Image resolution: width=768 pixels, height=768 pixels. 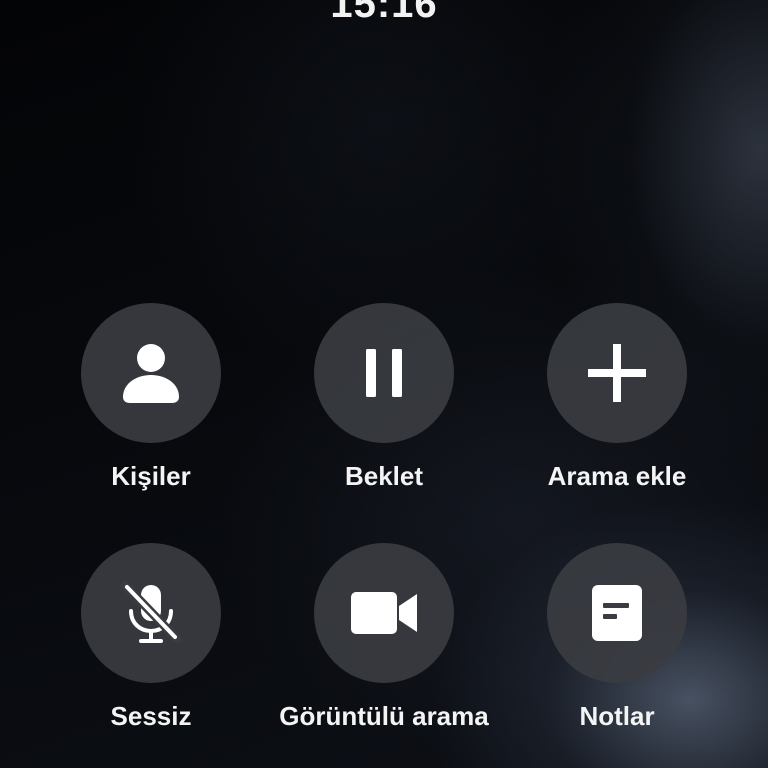 I want to click on note-icon, so click(x=617, y=613).